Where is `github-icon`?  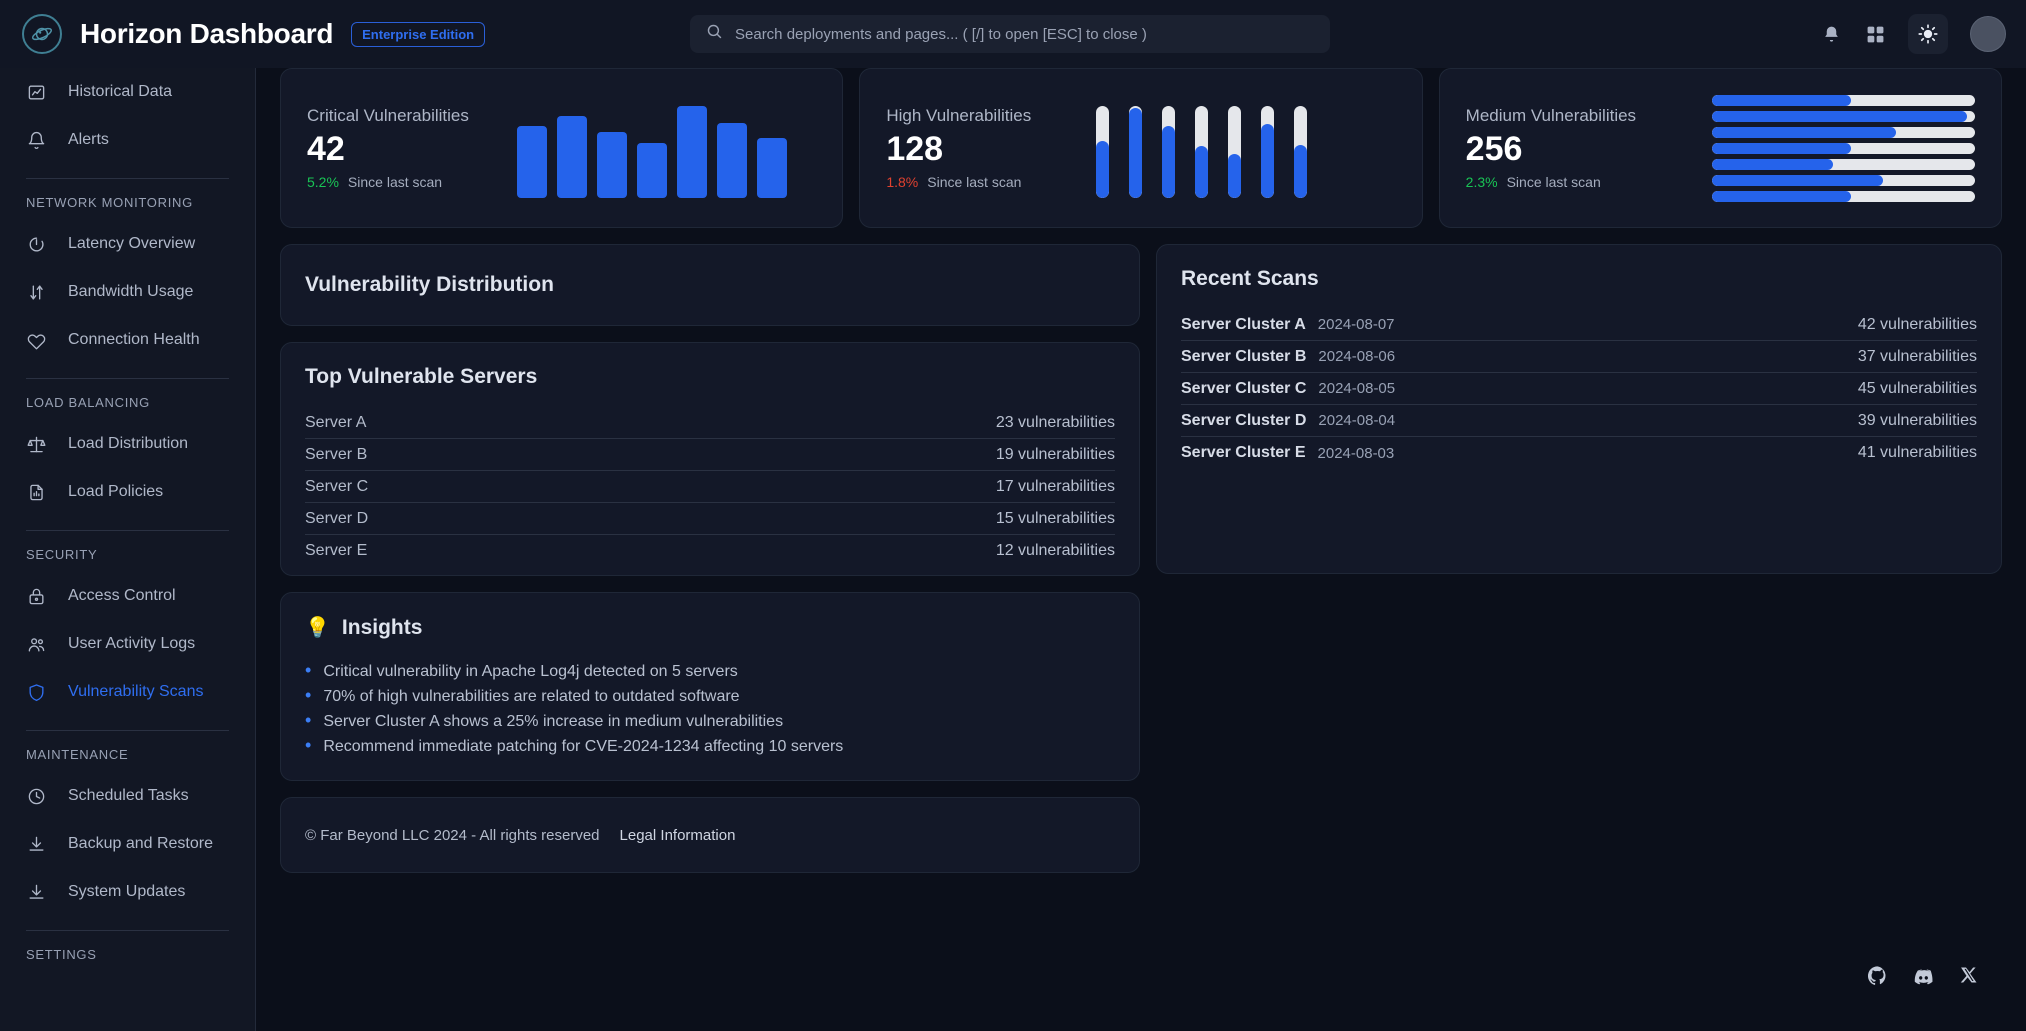 github-icon is located at coordinates (1877, 979).